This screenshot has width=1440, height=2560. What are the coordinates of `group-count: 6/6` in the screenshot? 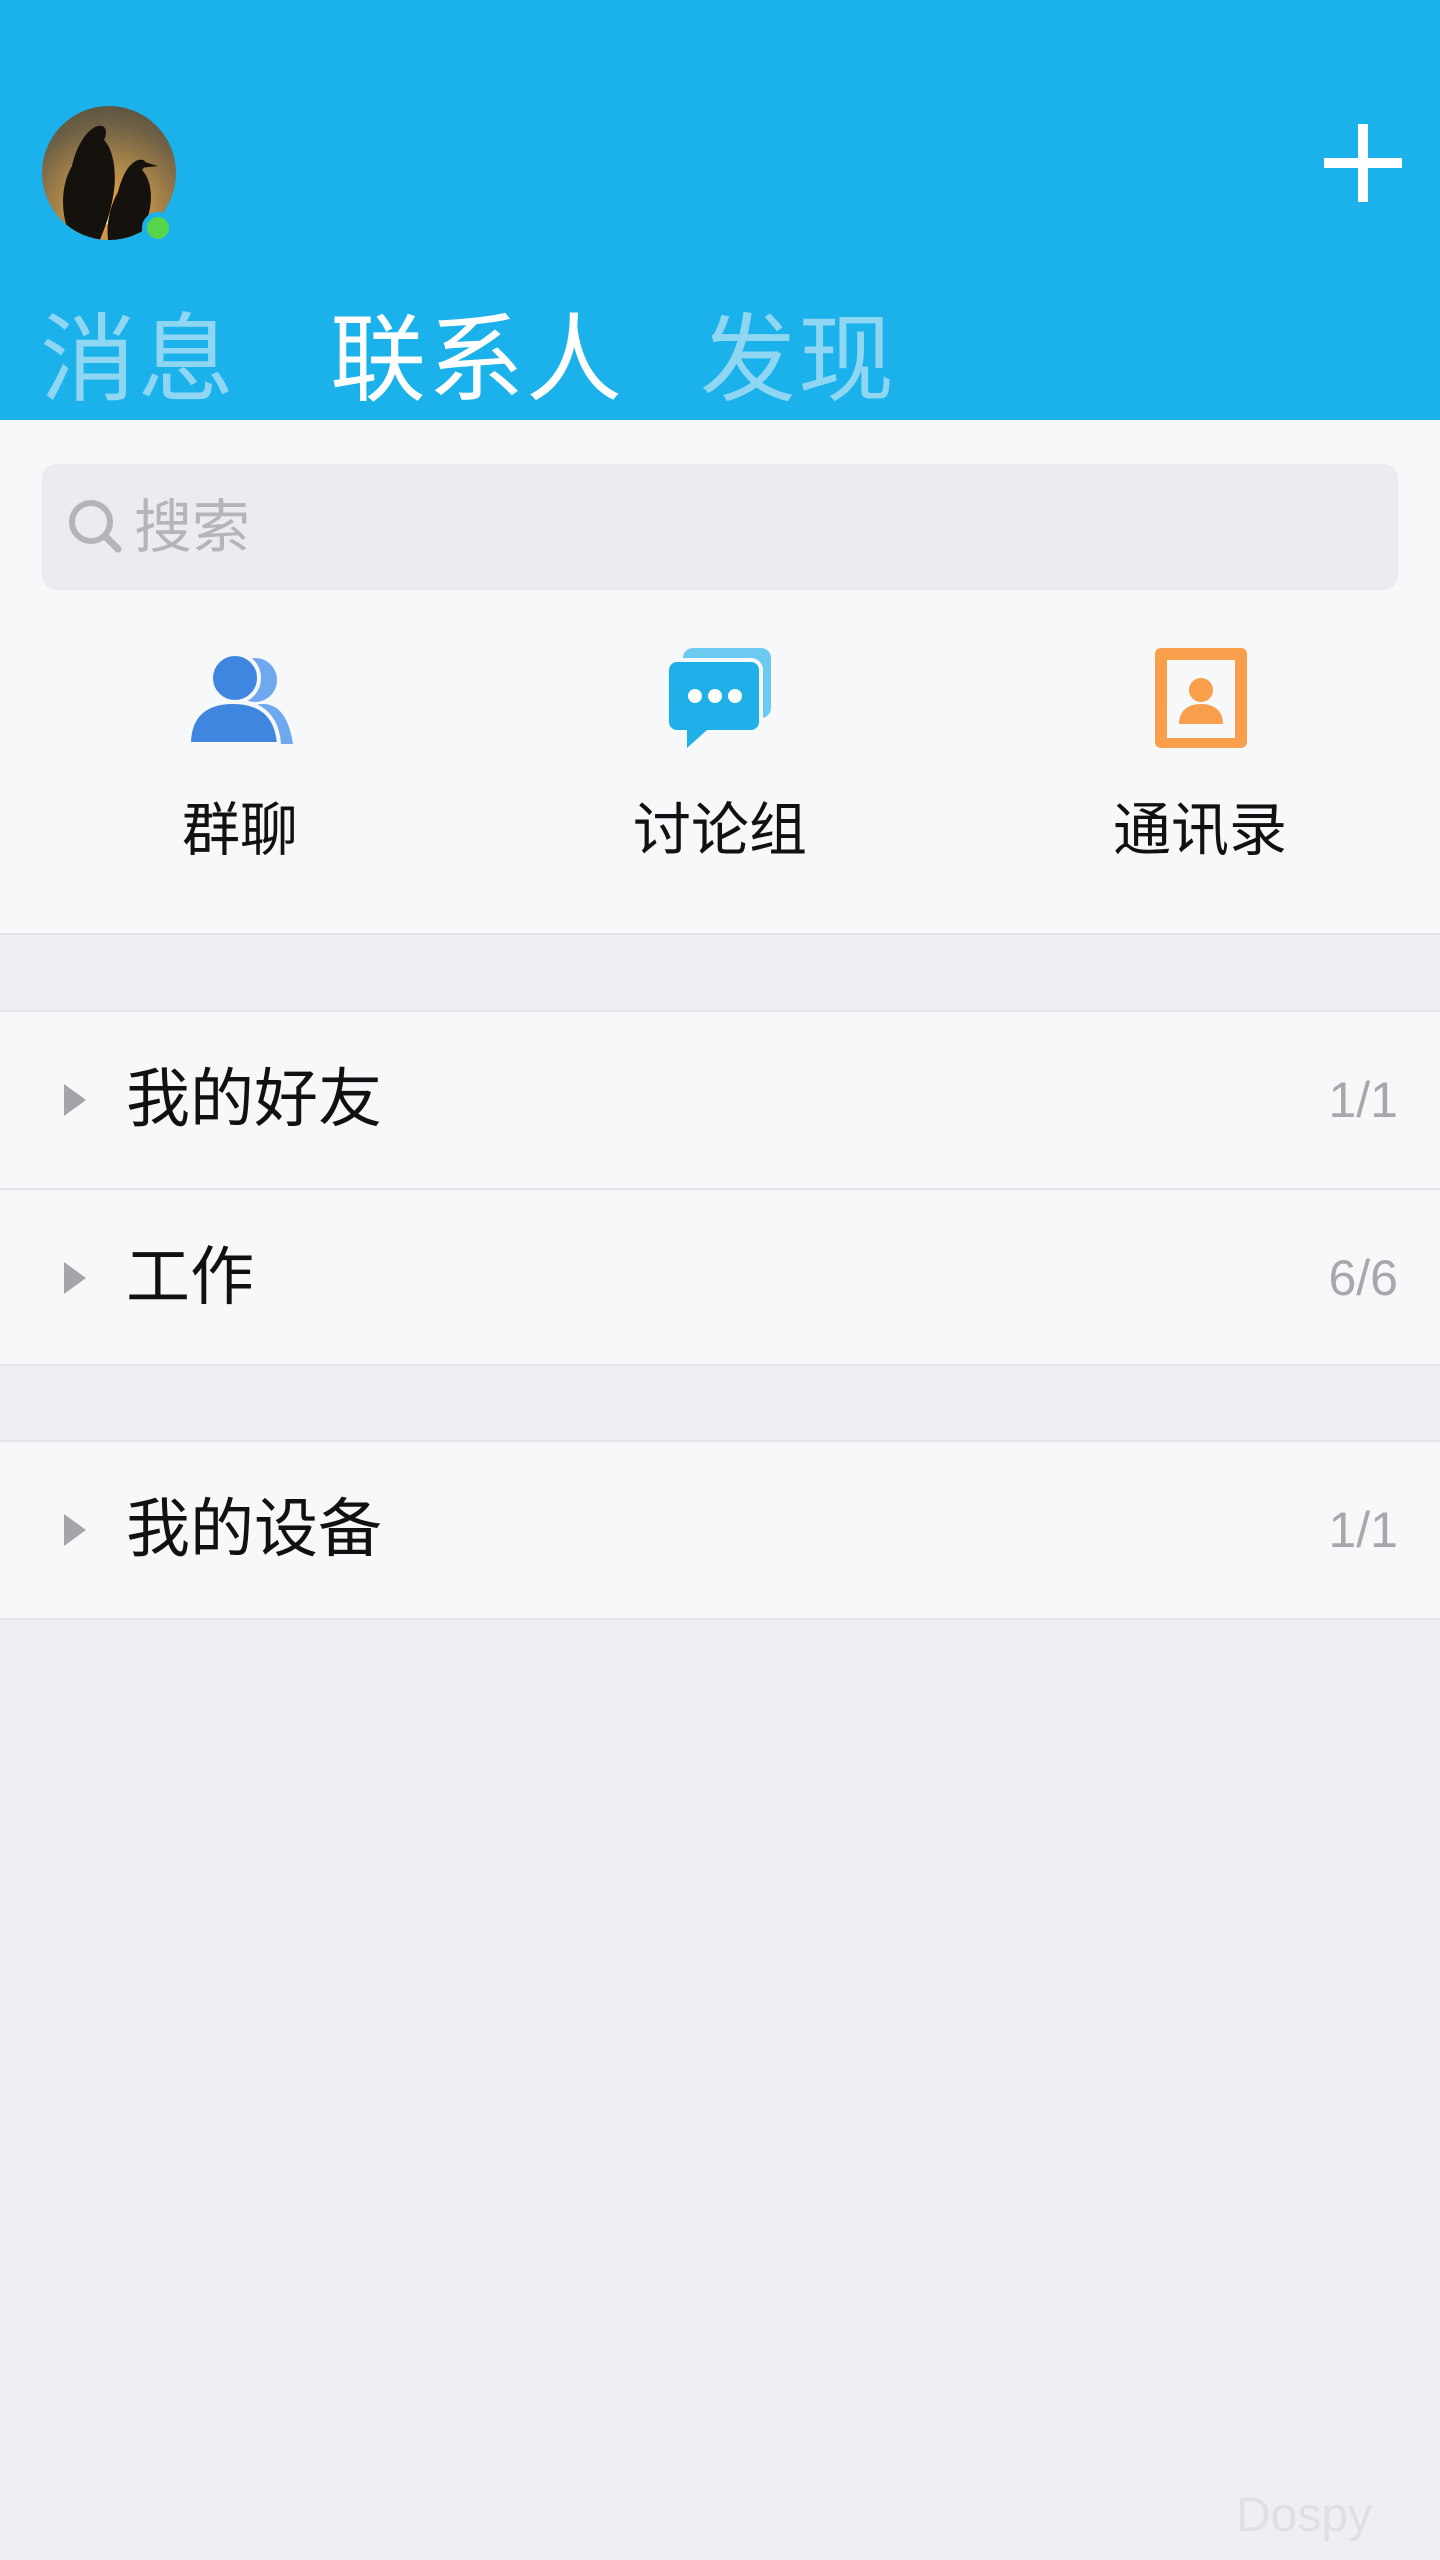 It's located at (1363, 1278).